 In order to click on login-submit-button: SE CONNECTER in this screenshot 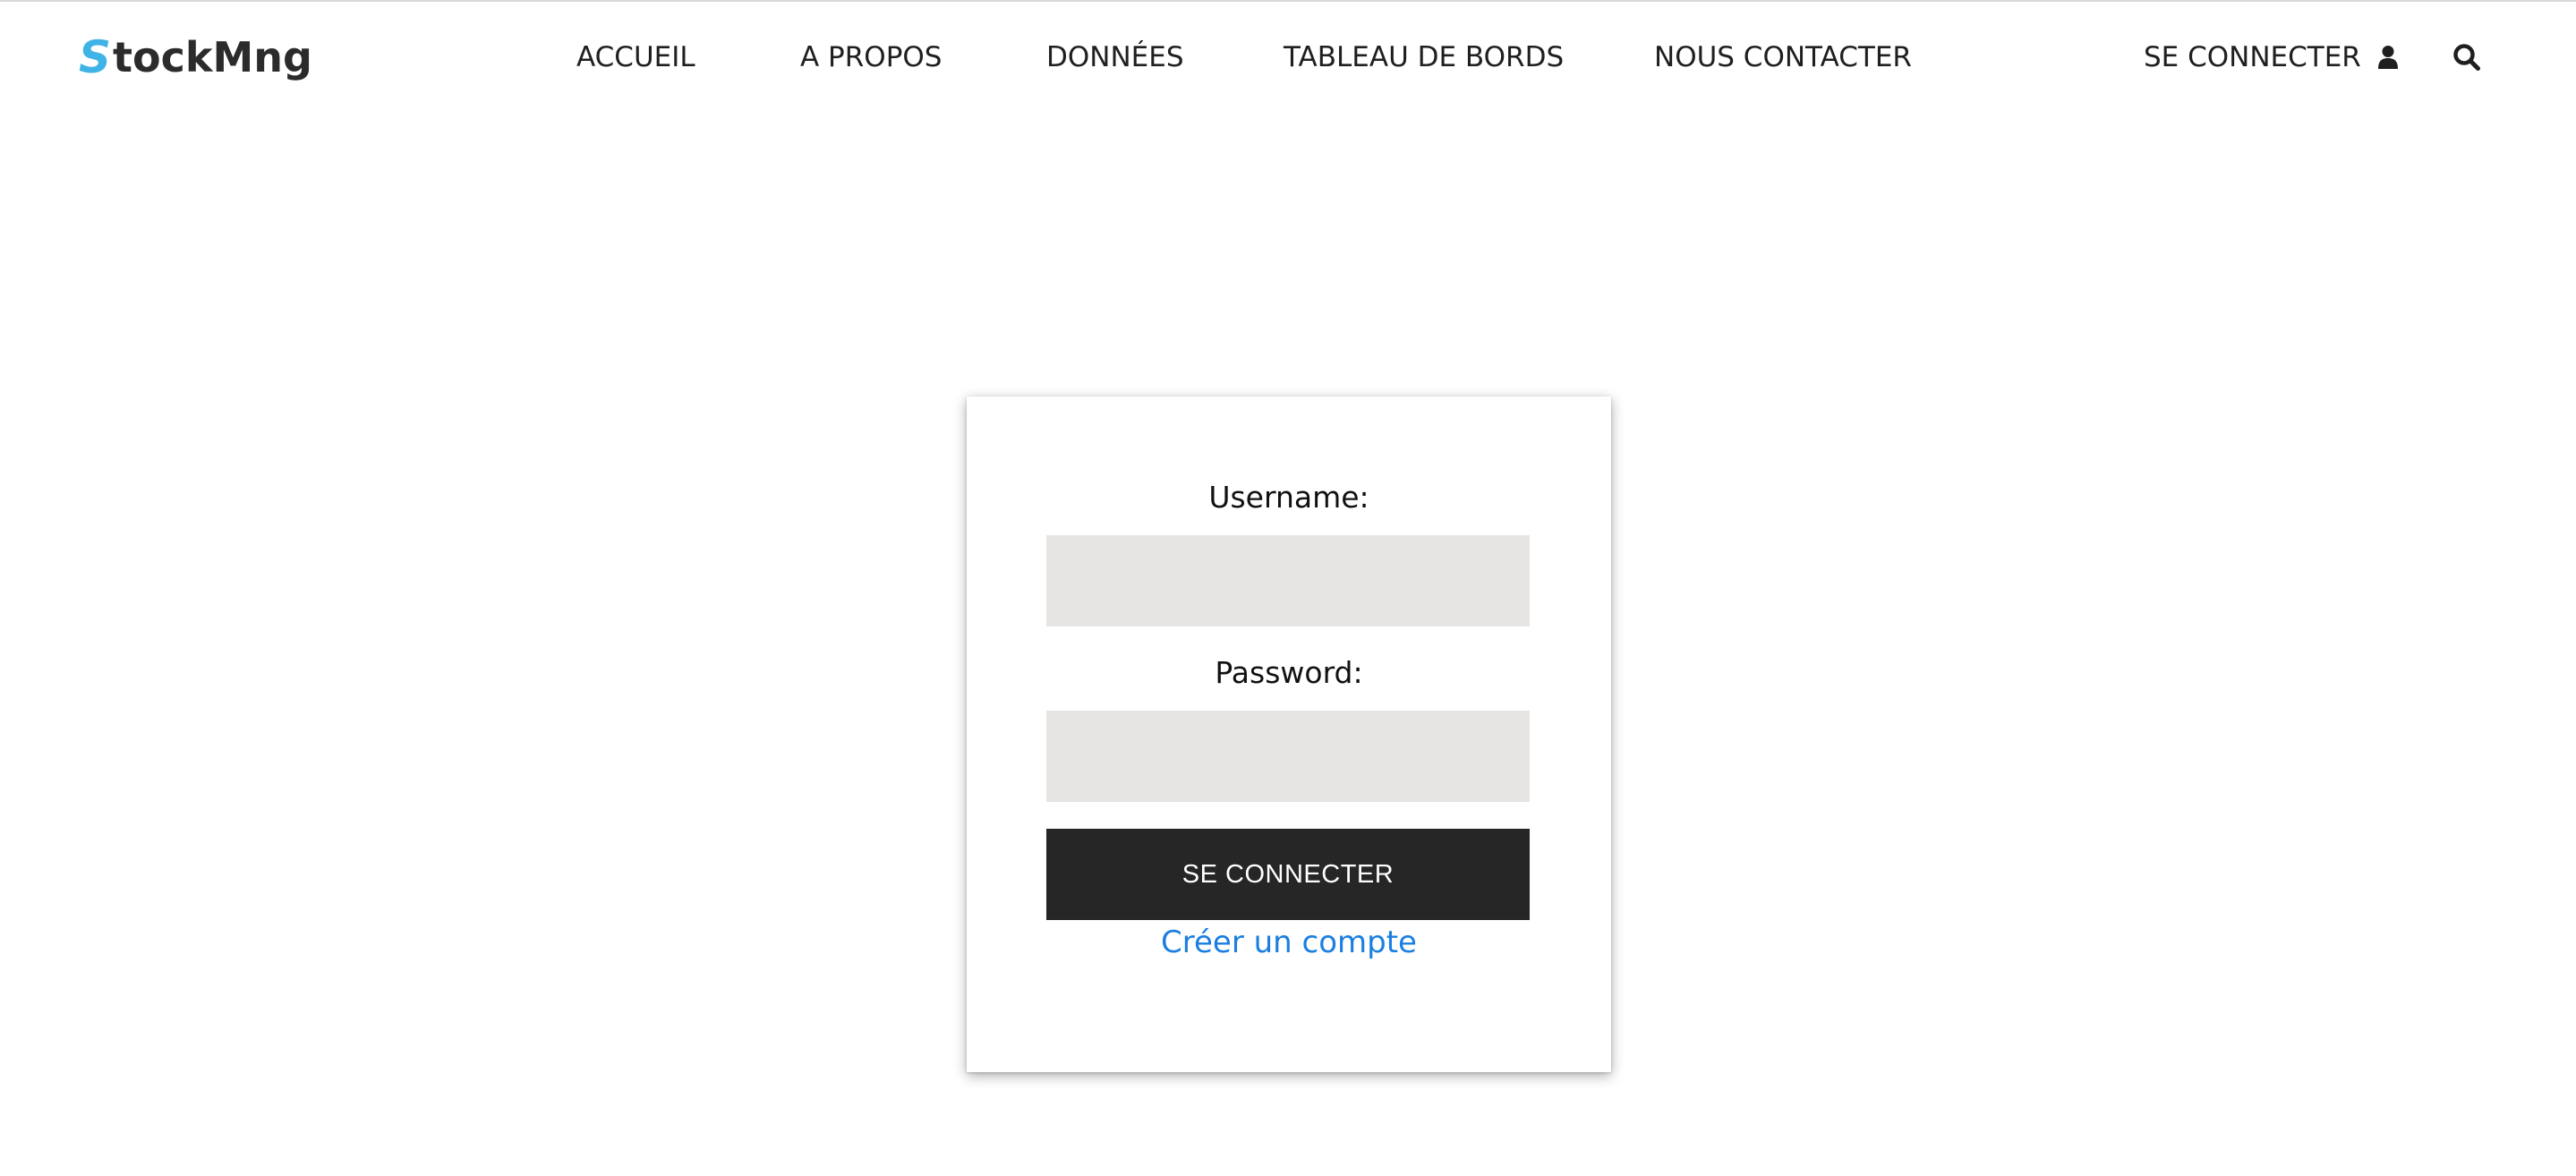, I will do `click(1288, 874)`.